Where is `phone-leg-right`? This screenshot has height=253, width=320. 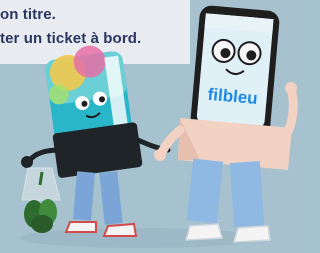
phone-leg-right is located at coordinates (247, 194).